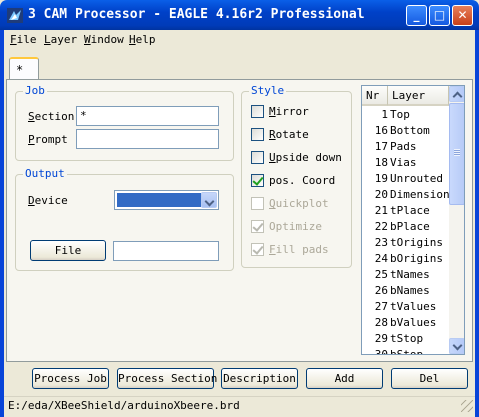 This screenshot has height=417, width=479. I want to click on layer-row: 28 bValues, so click(405, 324).